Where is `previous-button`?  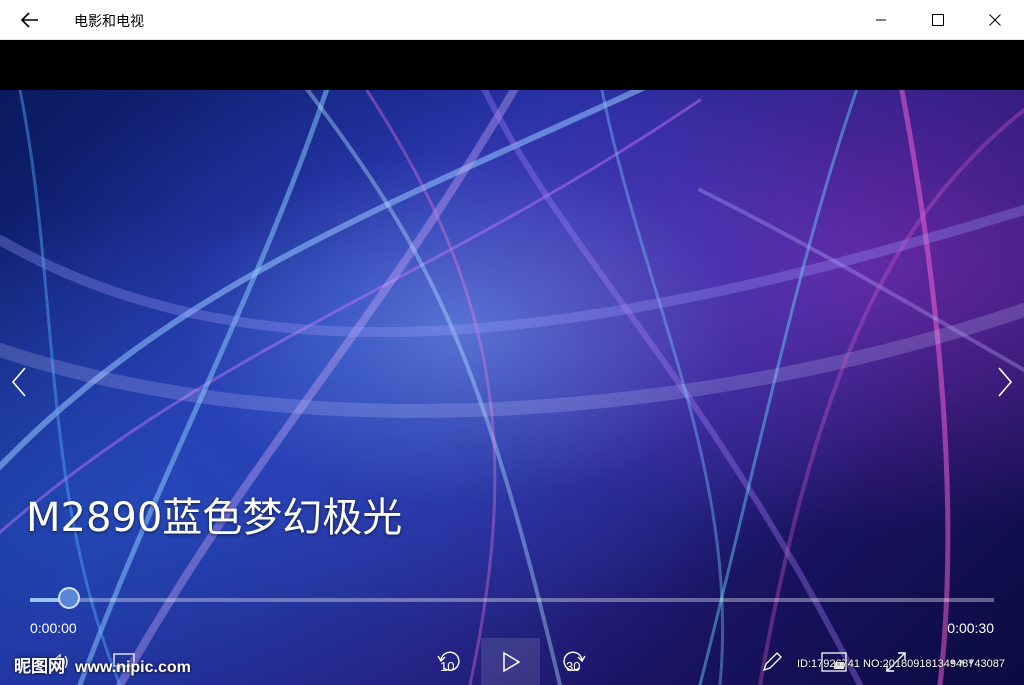
previous-button is located at coordinates (19, 382).